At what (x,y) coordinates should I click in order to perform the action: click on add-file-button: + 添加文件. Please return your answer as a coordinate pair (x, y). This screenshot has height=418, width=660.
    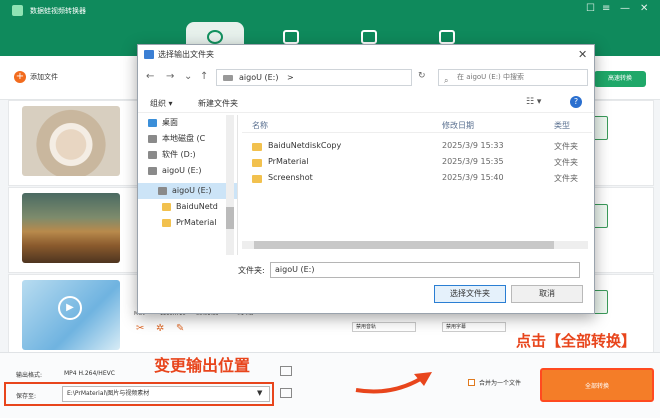
    Looking at the image, I should click on (36, 77).